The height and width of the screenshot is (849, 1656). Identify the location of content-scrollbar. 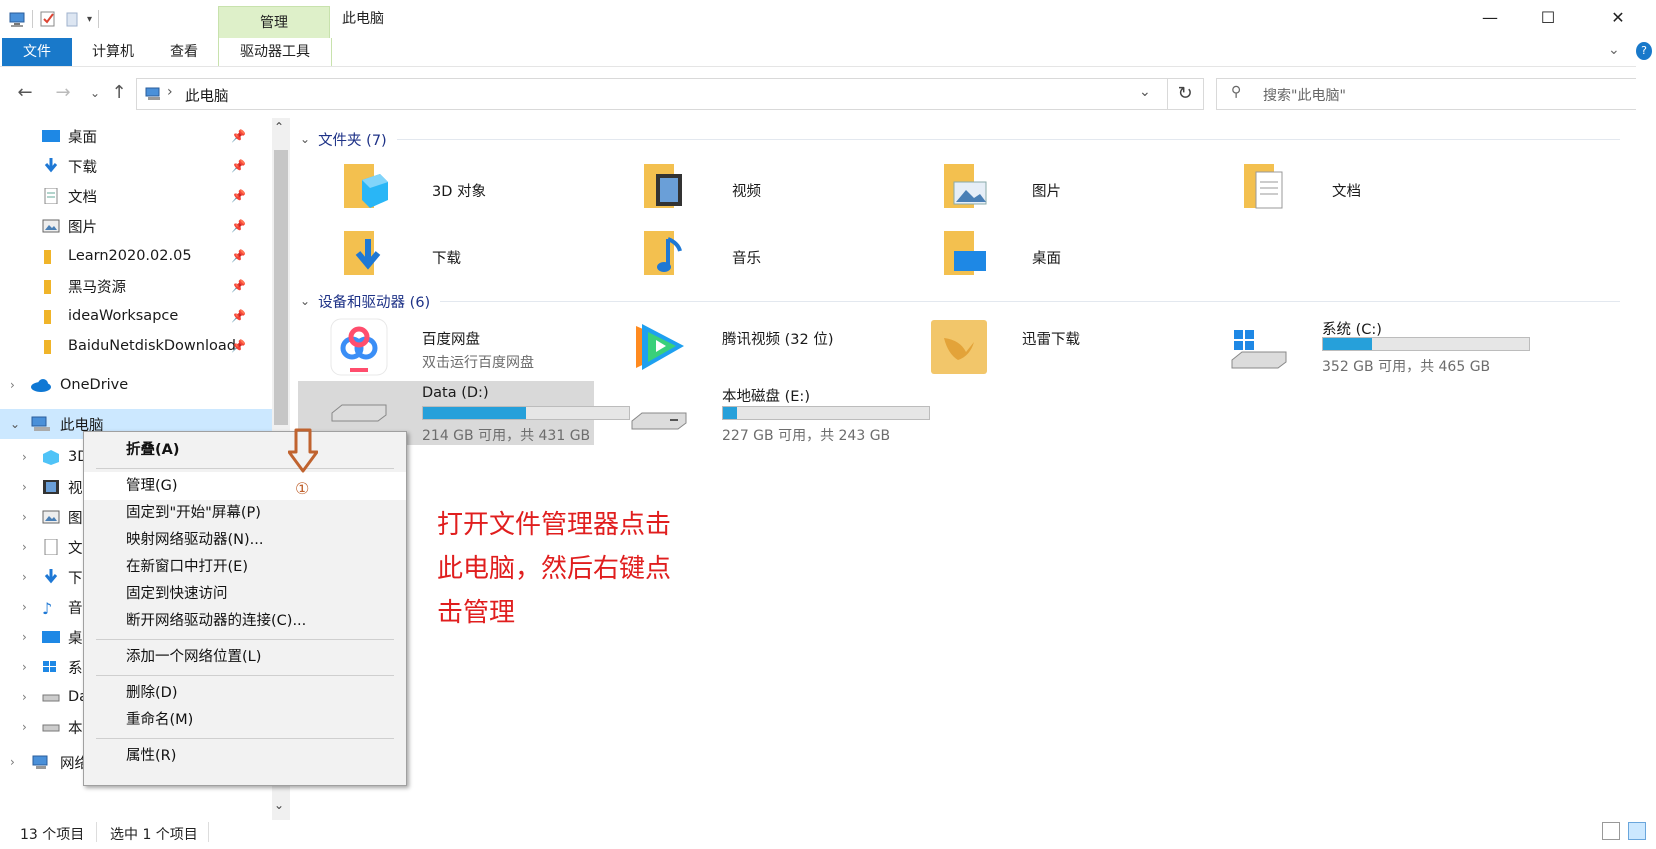
(1646, 442).